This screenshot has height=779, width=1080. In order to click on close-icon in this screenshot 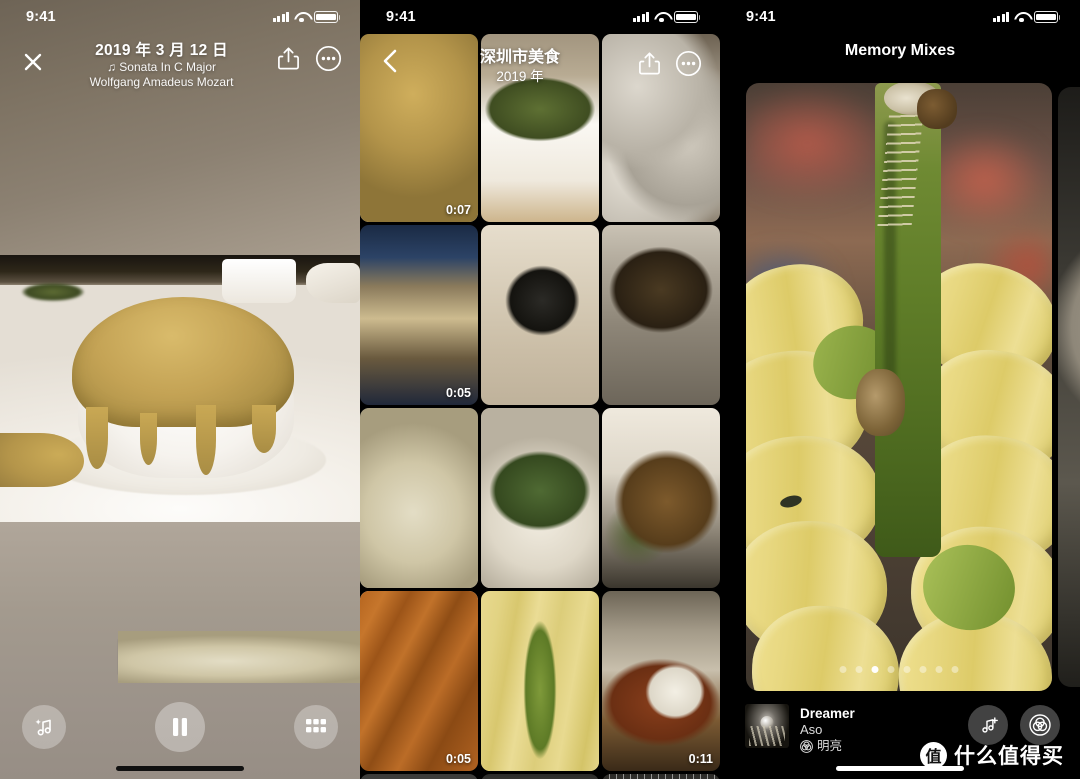, I will do `click(33, 62)`.